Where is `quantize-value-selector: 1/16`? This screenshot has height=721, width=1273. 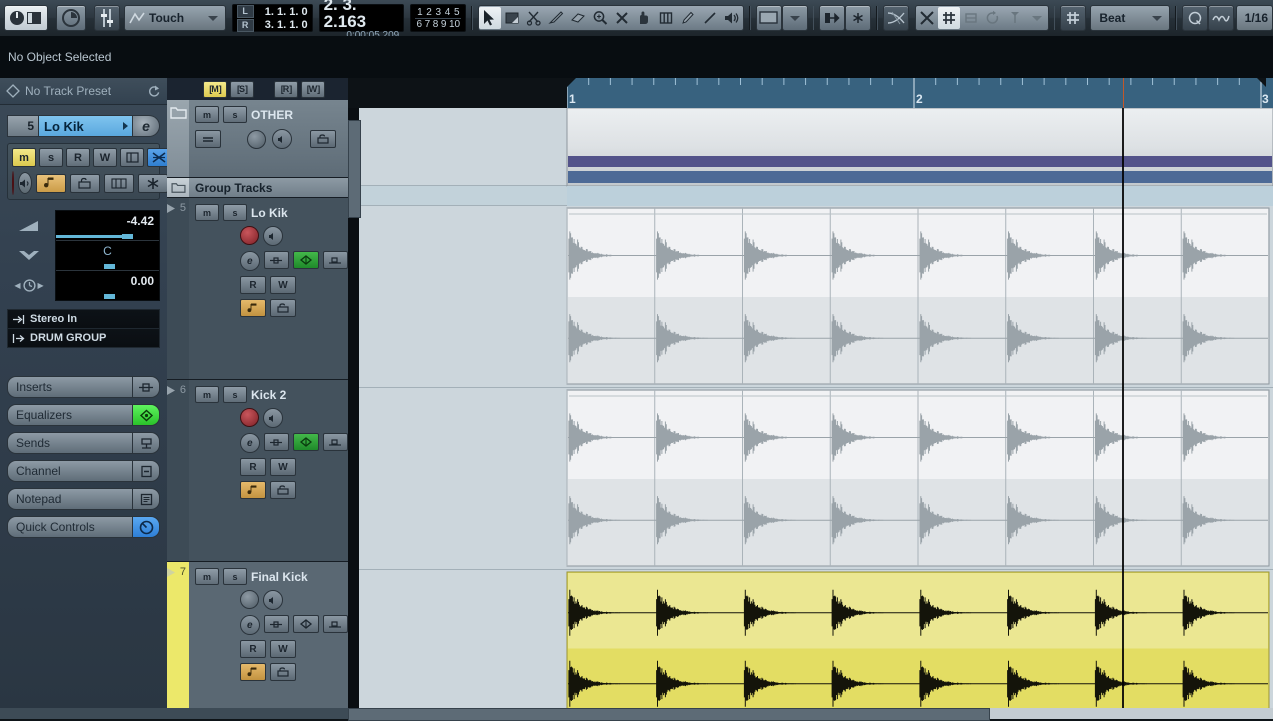 quantize-value-selector: 1/16 is located at coordinates (1254, 18).